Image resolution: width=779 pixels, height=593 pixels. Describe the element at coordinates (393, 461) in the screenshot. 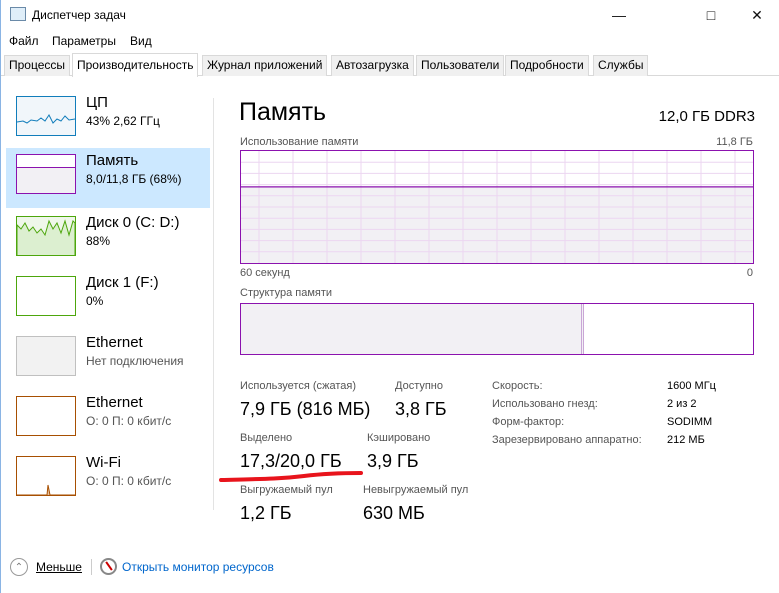

I see `stat-value-cached: 3,9 ГБ` at that location.